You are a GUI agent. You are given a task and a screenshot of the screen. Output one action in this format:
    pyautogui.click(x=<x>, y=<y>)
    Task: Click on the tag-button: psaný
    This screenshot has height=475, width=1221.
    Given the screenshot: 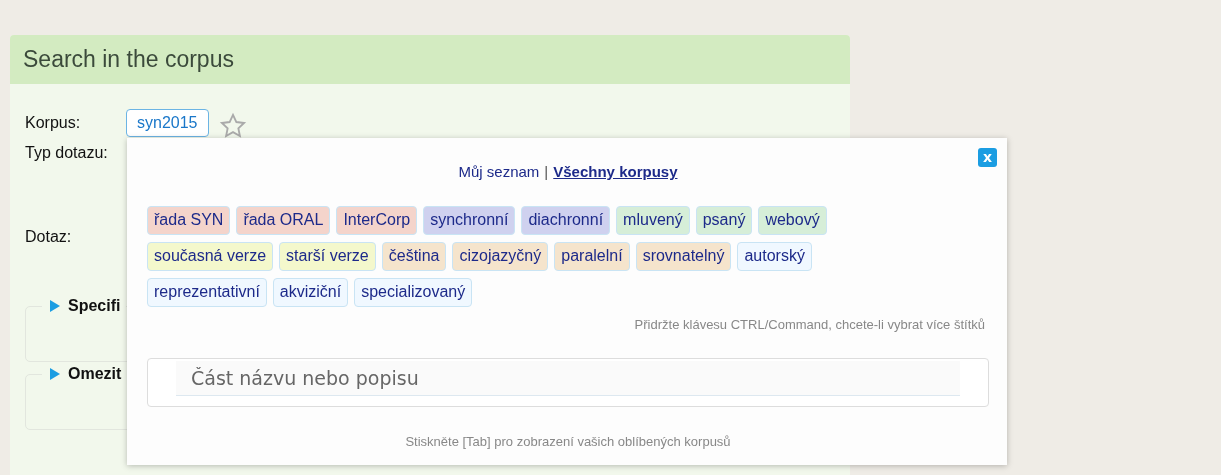 What is the action you would take?
    pyautogui.click(x=724, y=220)
    